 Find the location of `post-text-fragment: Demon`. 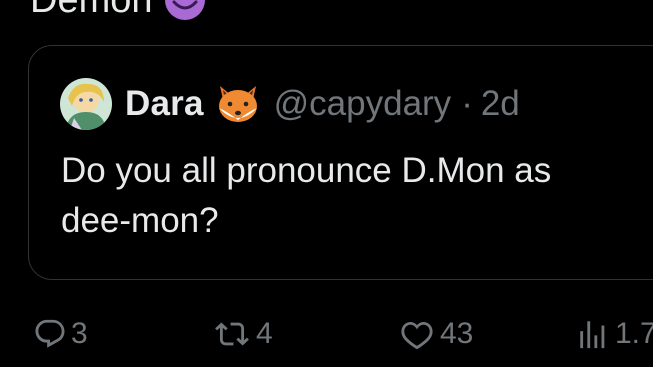

post-text-fragment: Demon is located at coordinates (118, 11).